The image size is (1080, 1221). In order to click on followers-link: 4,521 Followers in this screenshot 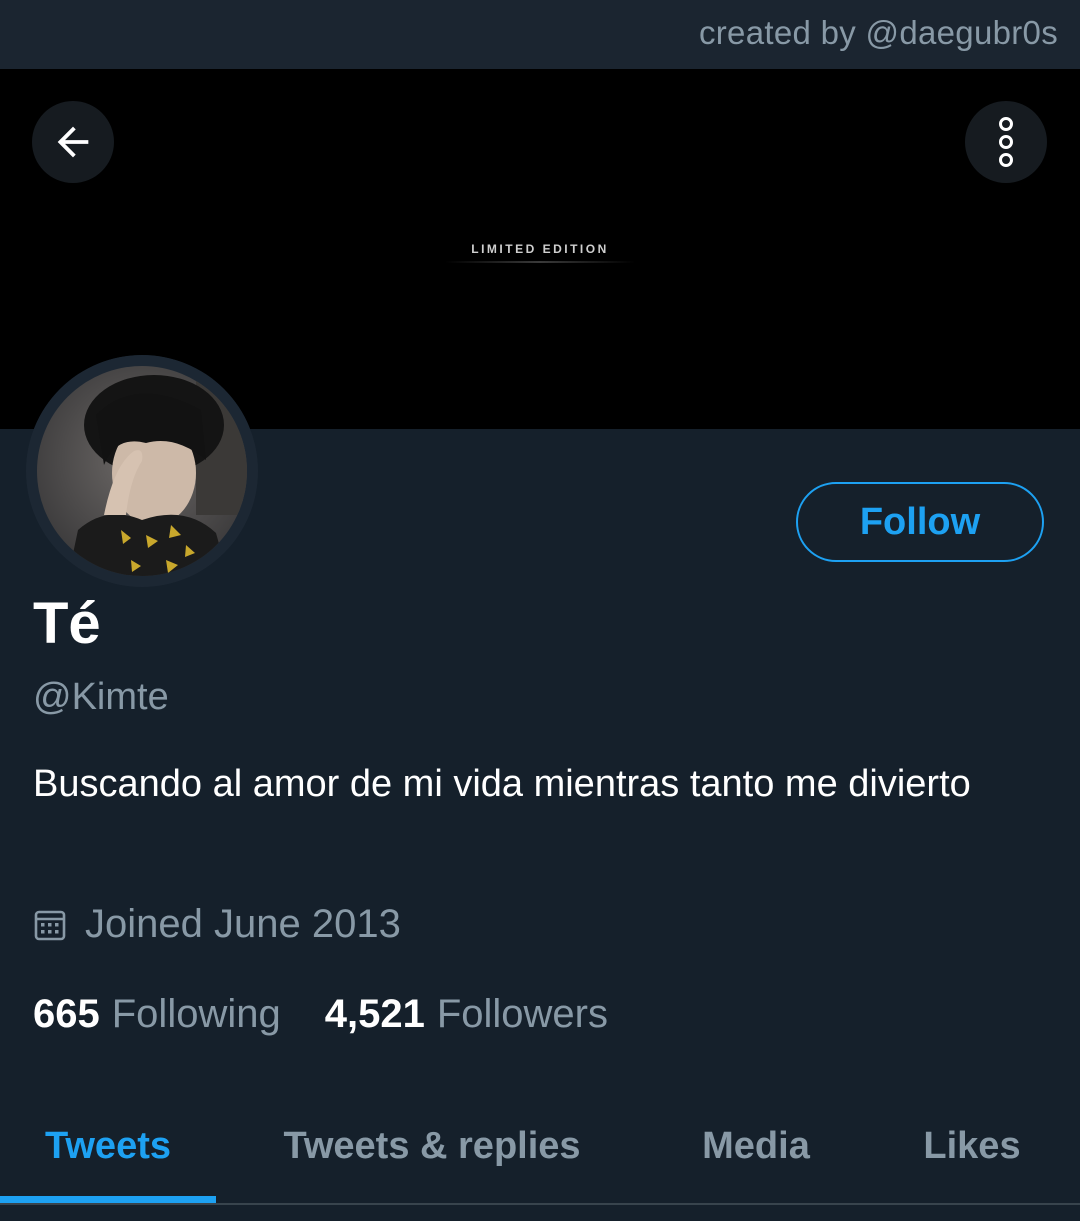, I will do `click(466, 1014)`.